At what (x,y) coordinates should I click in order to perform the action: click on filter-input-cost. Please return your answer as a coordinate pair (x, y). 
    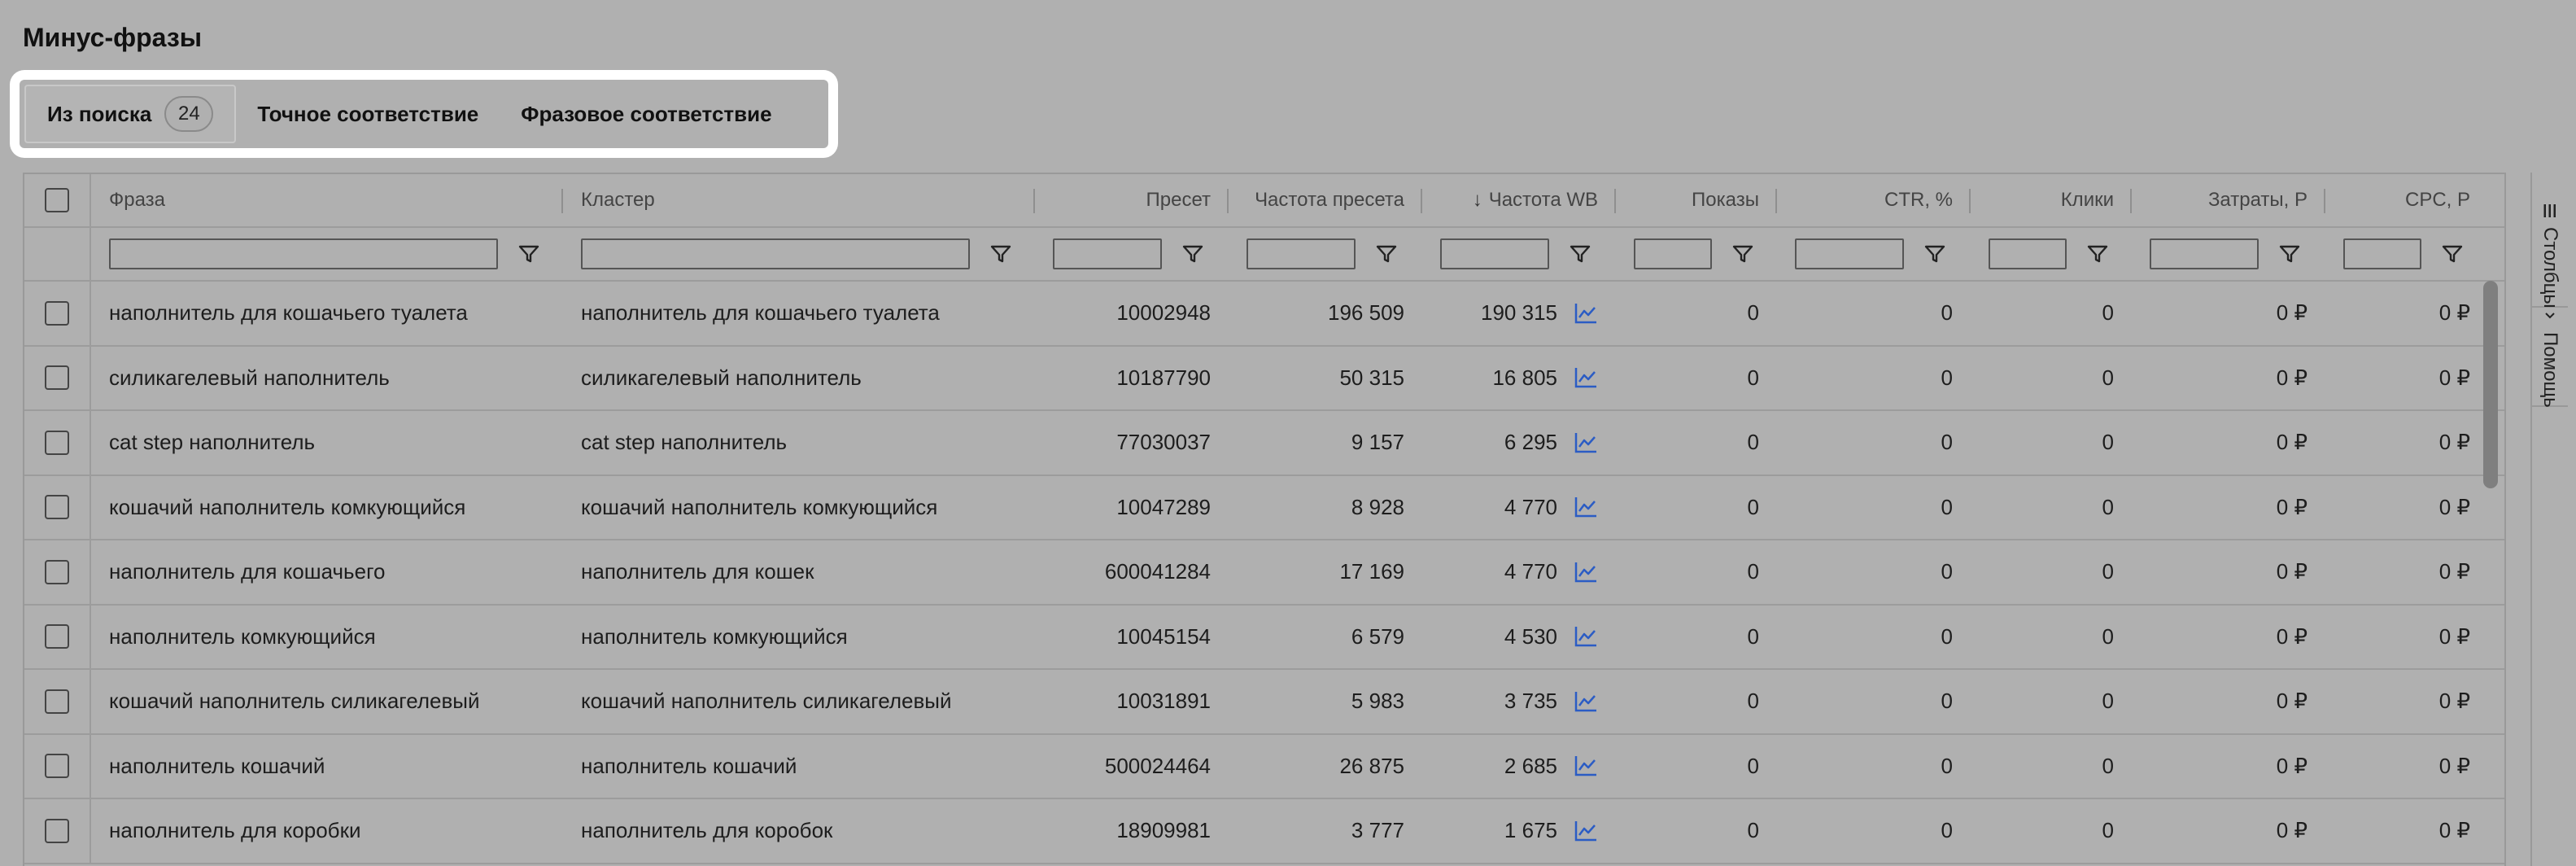
    Looking at the image, I should click on (2204, 253).